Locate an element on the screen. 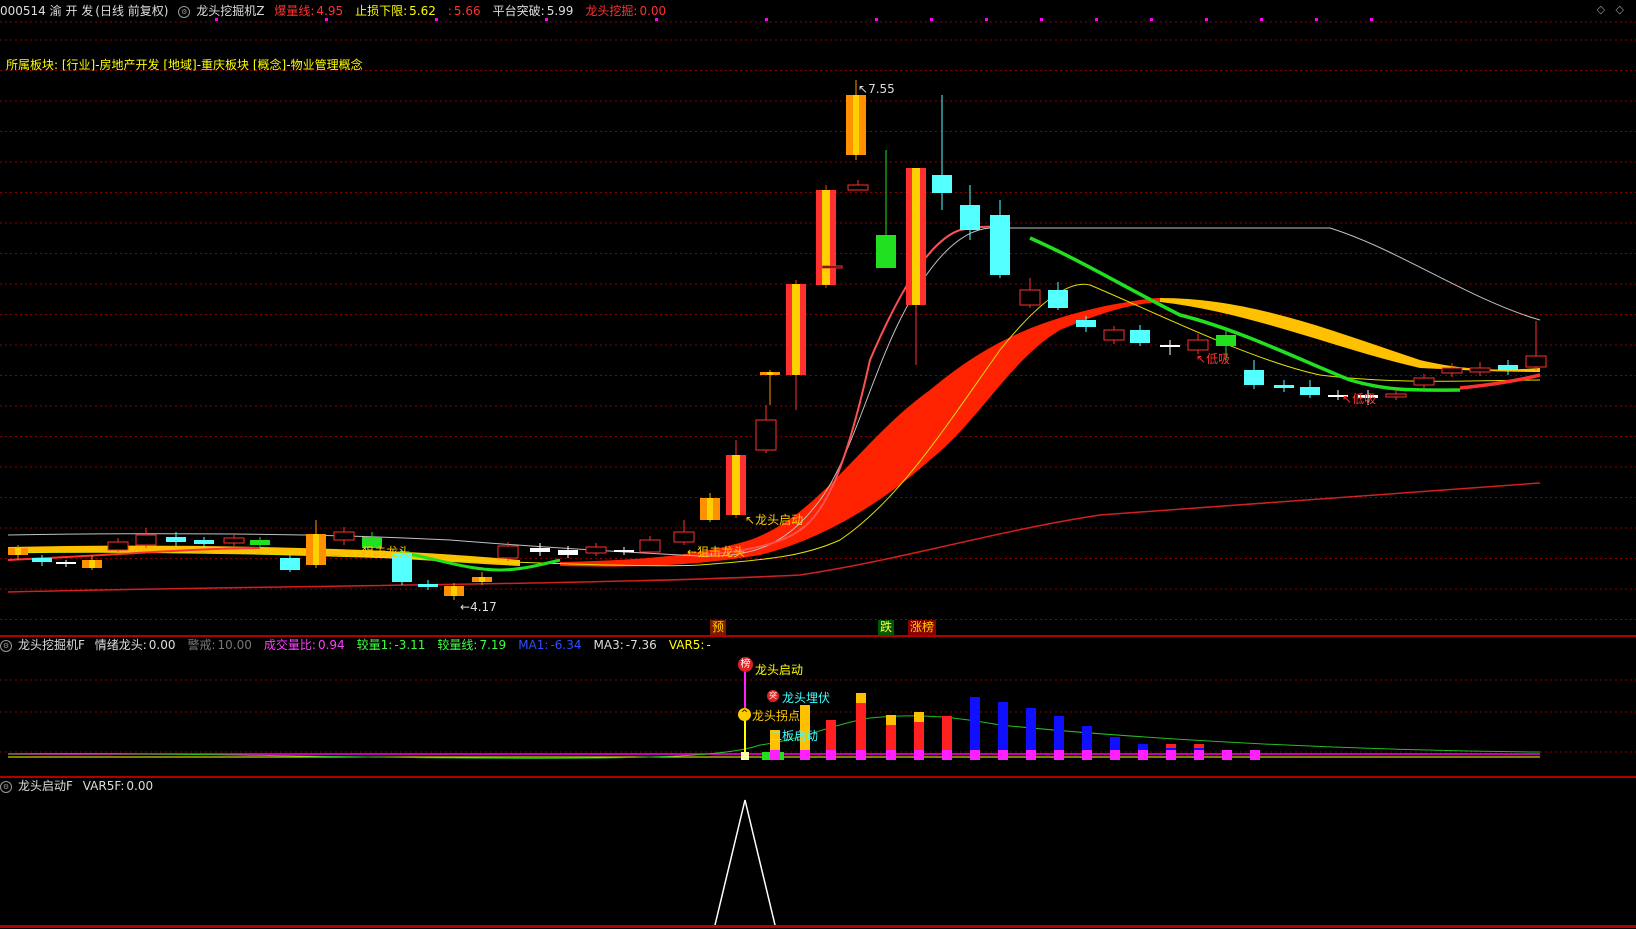 Image resolution: width=1636 pixels, height=929 pixels. sub1-item-6: MA3: -7.36 is located at coordinates (628, 645).